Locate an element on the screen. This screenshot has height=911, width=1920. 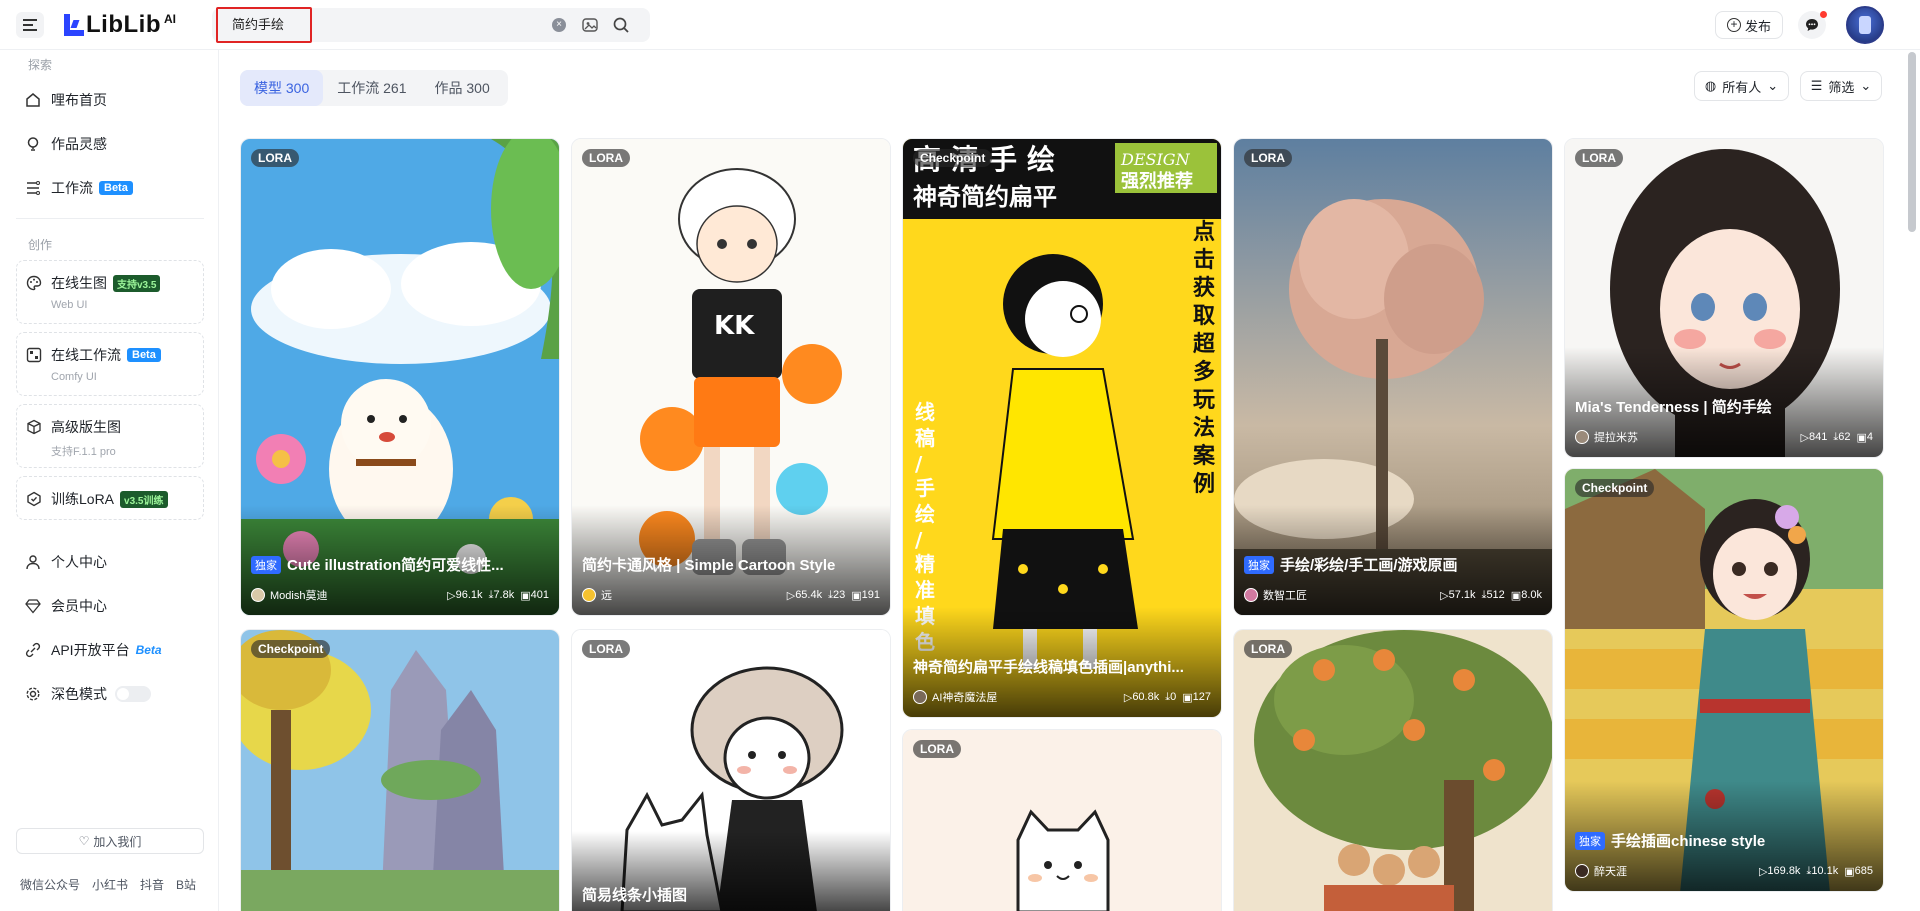
download-count: 10.1k is located at coordinates (1825, 871).